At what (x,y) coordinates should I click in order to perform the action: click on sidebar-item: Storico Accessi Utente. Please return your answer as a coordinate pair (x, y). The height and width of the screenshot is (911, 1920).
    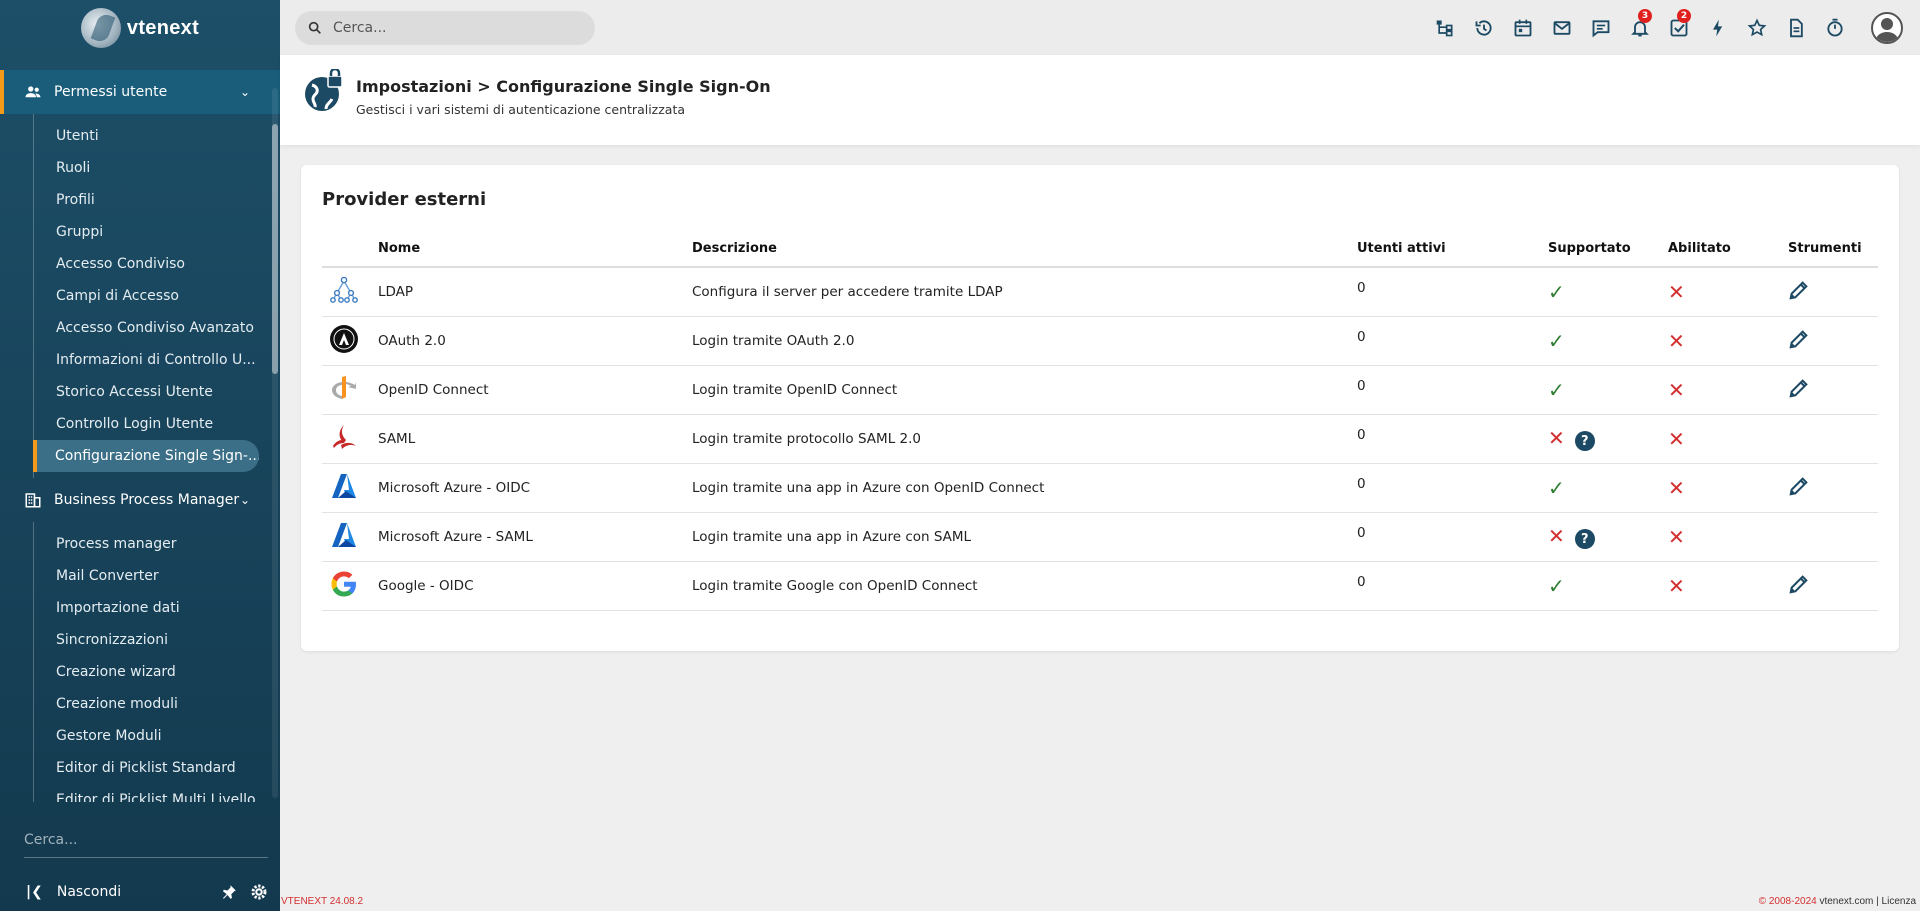
    Looking at the image, I should click on (147, 392).